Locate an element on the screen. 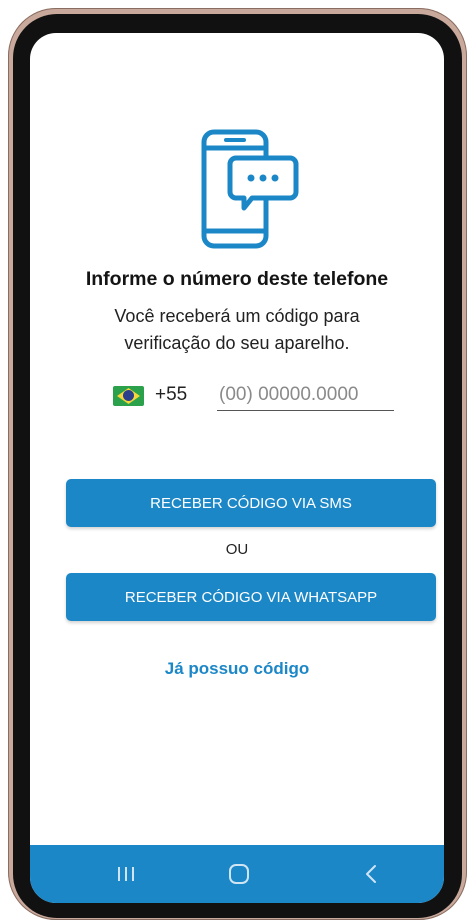 Image resolution: width=475 pixels, height=922 pixels. whatsapp-button-label: RECEBER CÓDIGO VIA WHATSAPP is located at coordinates (251, 597).